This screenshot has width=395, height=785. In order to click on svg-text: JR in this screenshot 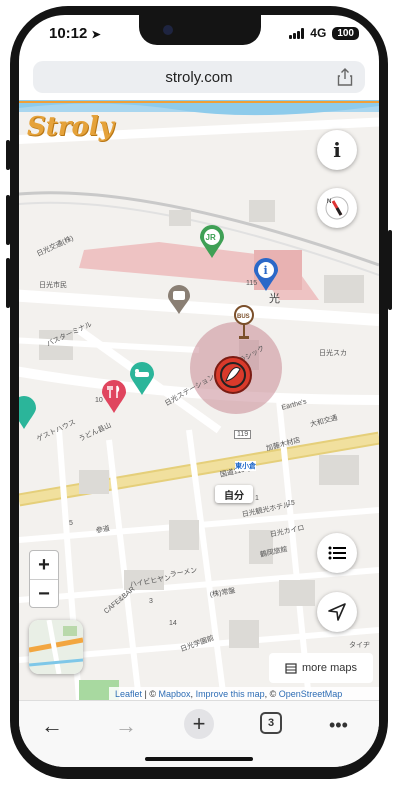, I will do `click(211, 237)`.